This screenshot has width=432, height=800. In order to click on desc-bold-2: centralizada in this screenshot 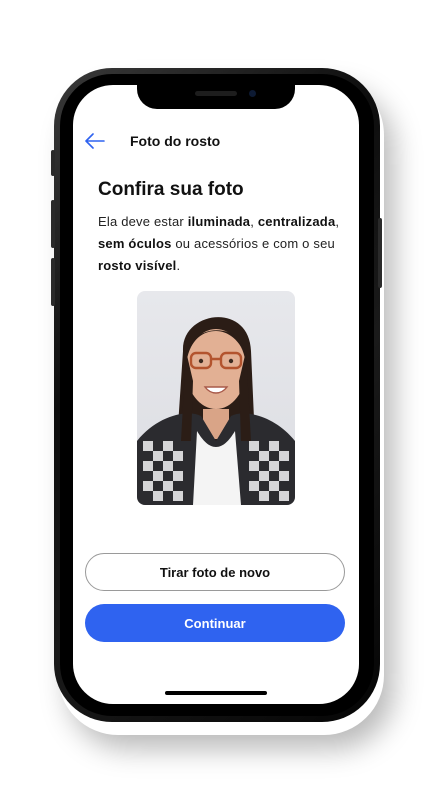, I will do `click(296, 221)`.